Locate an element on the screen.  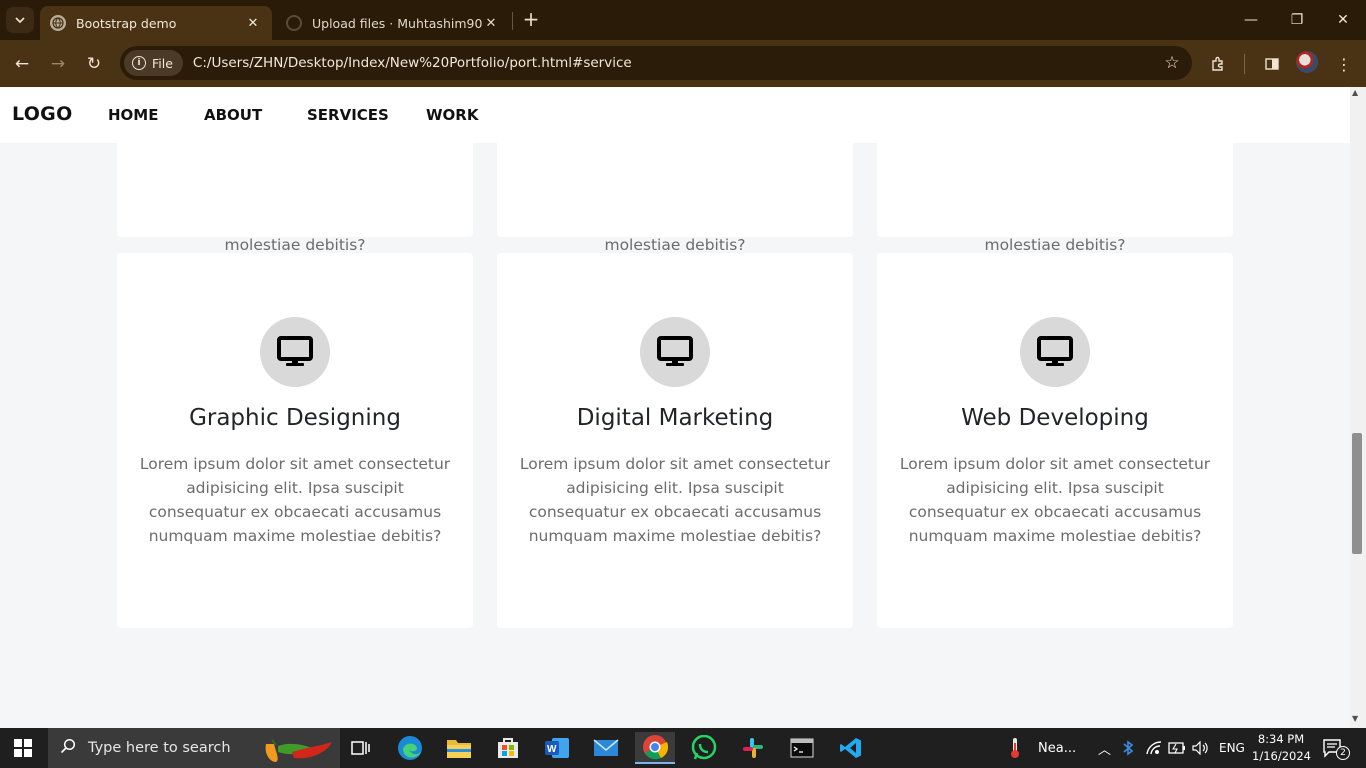
microsoft-store-icon is located at coordinates (508, 748).